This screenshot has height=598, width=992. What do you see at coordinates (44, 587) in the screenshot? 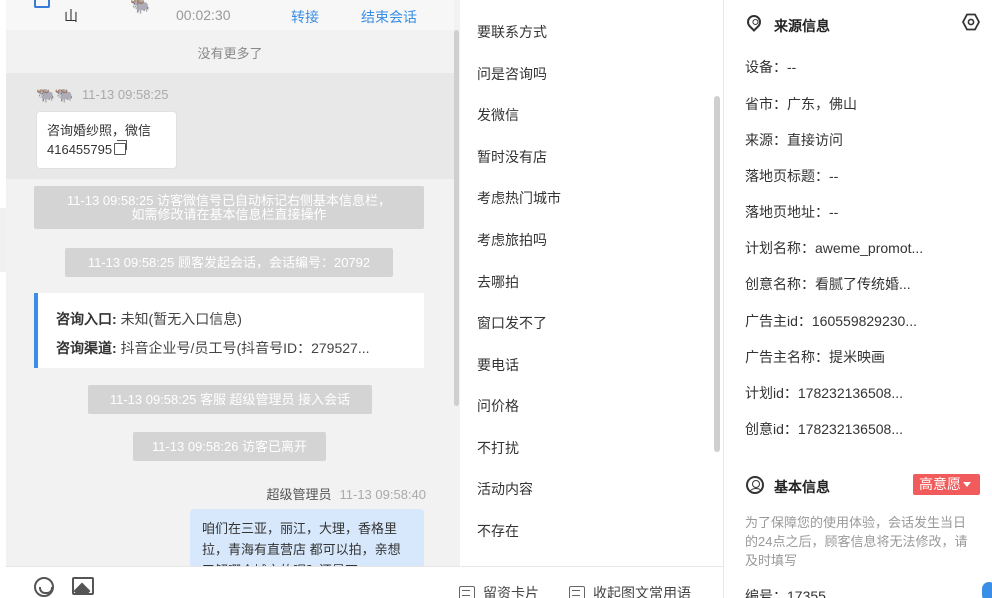
I see `emoji-icon` at bounding box center [44, 587].